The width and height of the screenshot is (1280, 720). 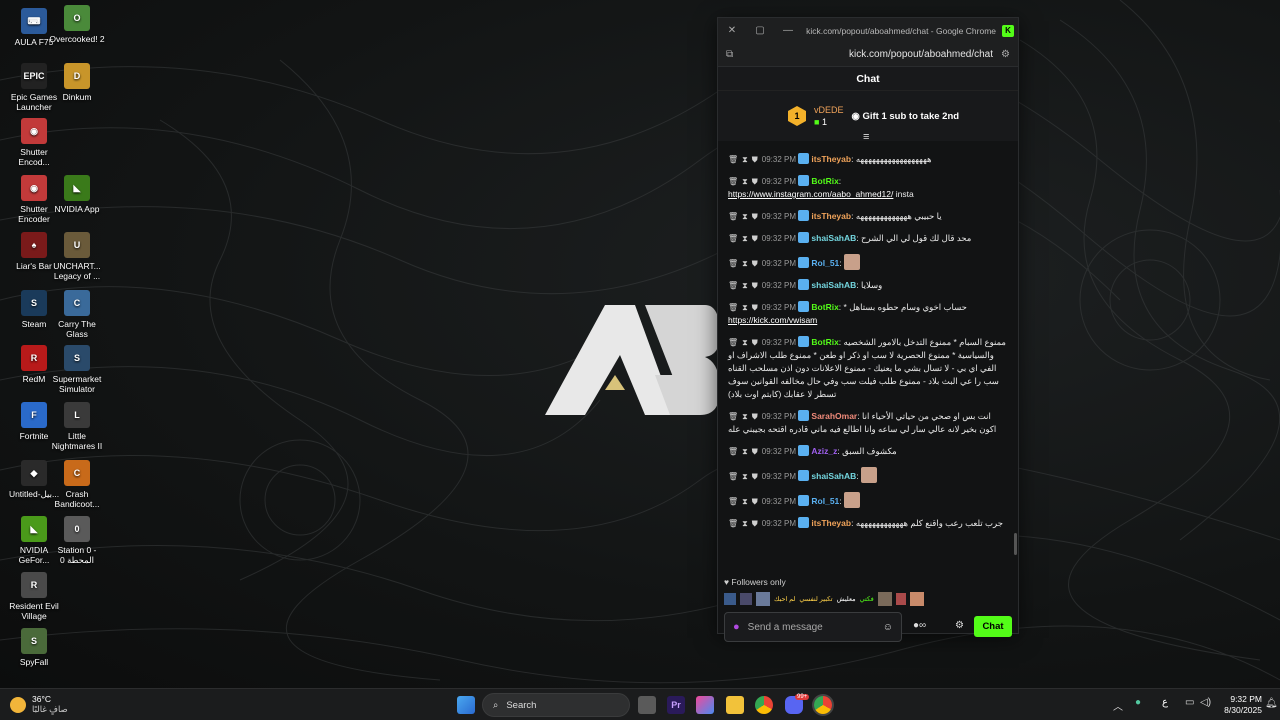 What do you see at coordinates (823, 705) in the screenshot?
I see `chrome-active-icon` at bounding box center [823, 705].